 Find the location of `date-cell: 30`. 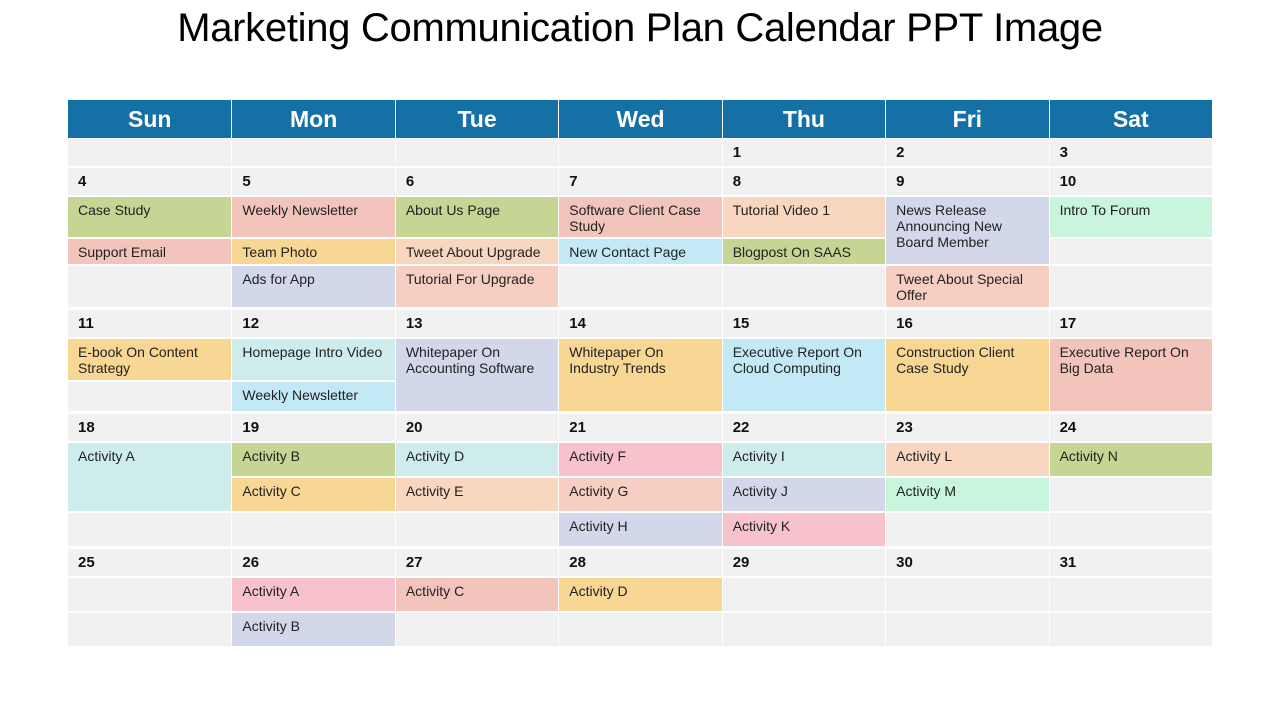

date-cell: 30 is located at coordinates (967, 562).